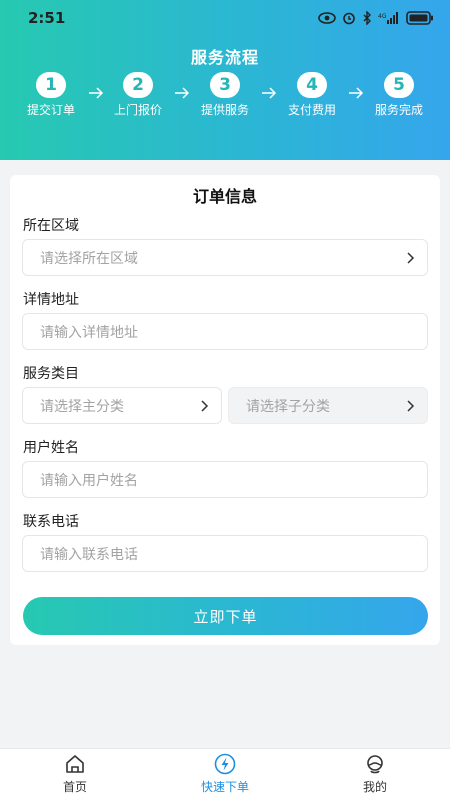  Describe the element at coordinates (311, 110) in the screenshot. I see `step-label: 支付费用` at that location.